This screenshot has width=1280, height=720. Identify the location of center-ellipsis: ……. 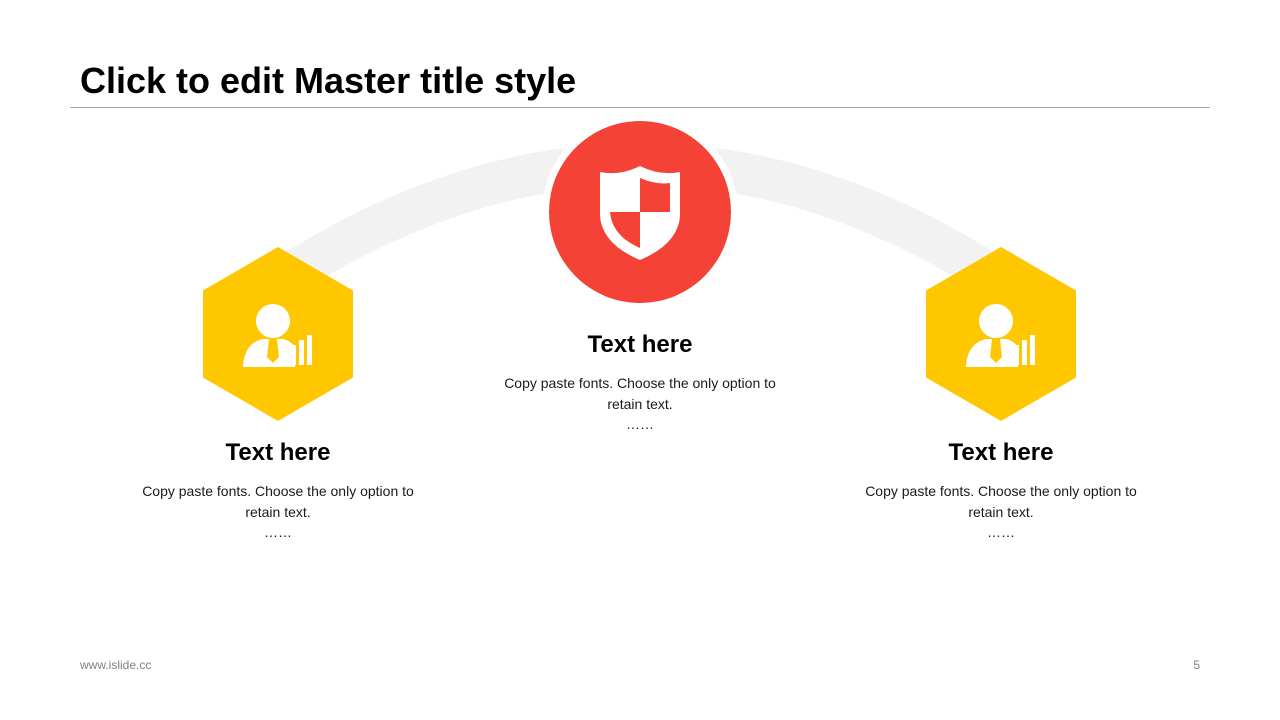
(640, 424).